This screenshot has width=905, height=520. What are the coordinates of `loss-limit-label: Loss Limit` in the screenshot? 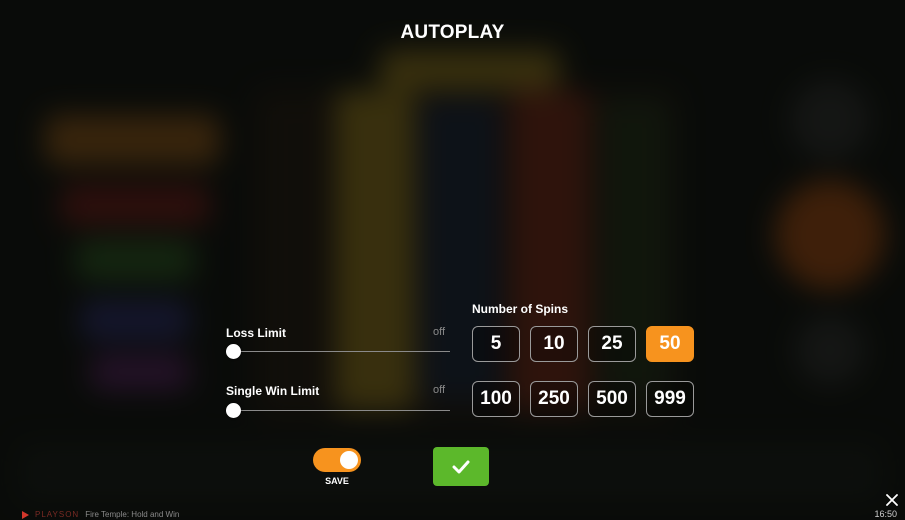 It's located at (256, 333).